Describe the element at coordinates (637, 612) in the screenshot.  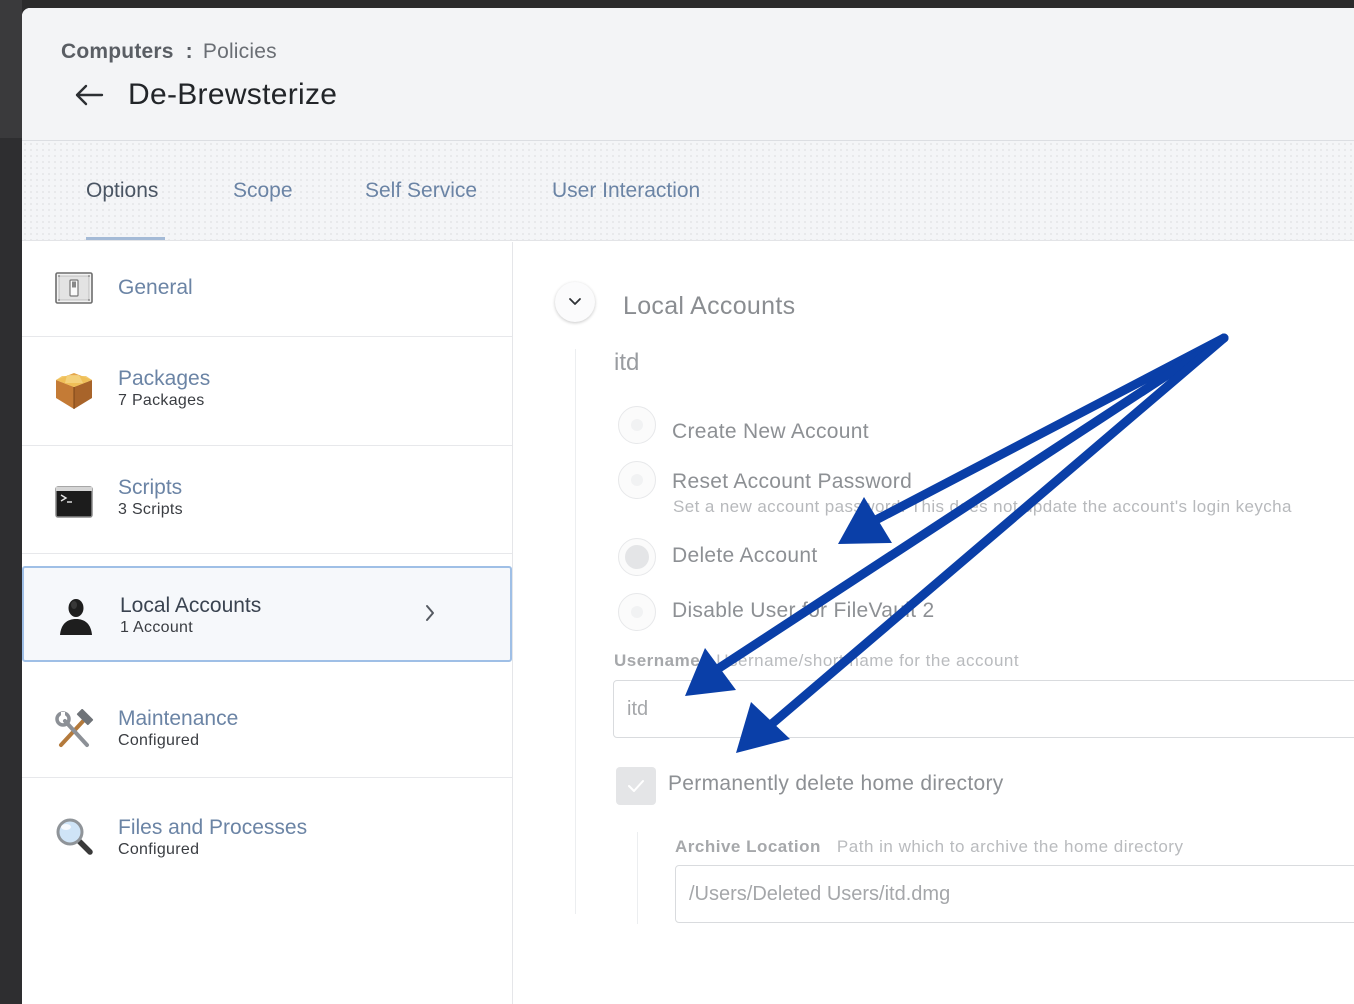
I see `radio-disable-user-filevault` at that location.